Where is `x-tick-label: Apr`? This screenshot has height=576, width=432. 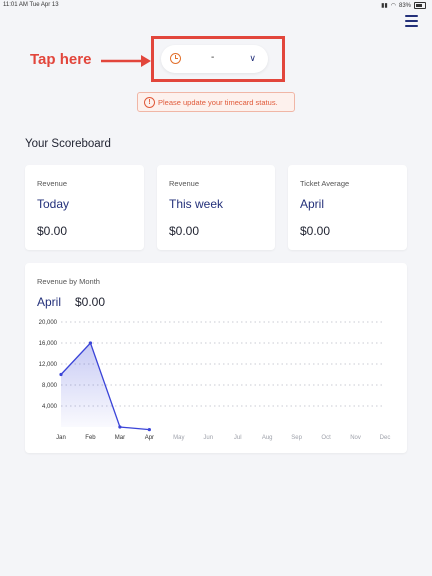
x-tick-label: Apr is located at coordinates (149, 438).